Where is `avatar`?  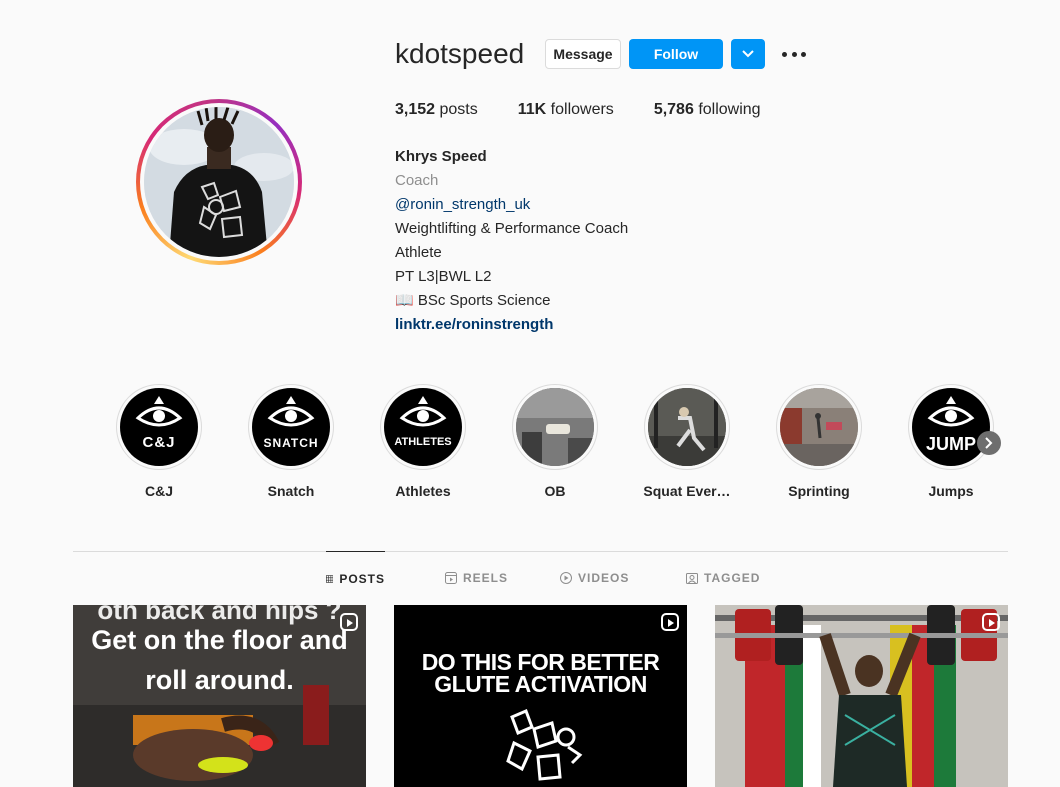 avatar is located at coordinates (219, 182).